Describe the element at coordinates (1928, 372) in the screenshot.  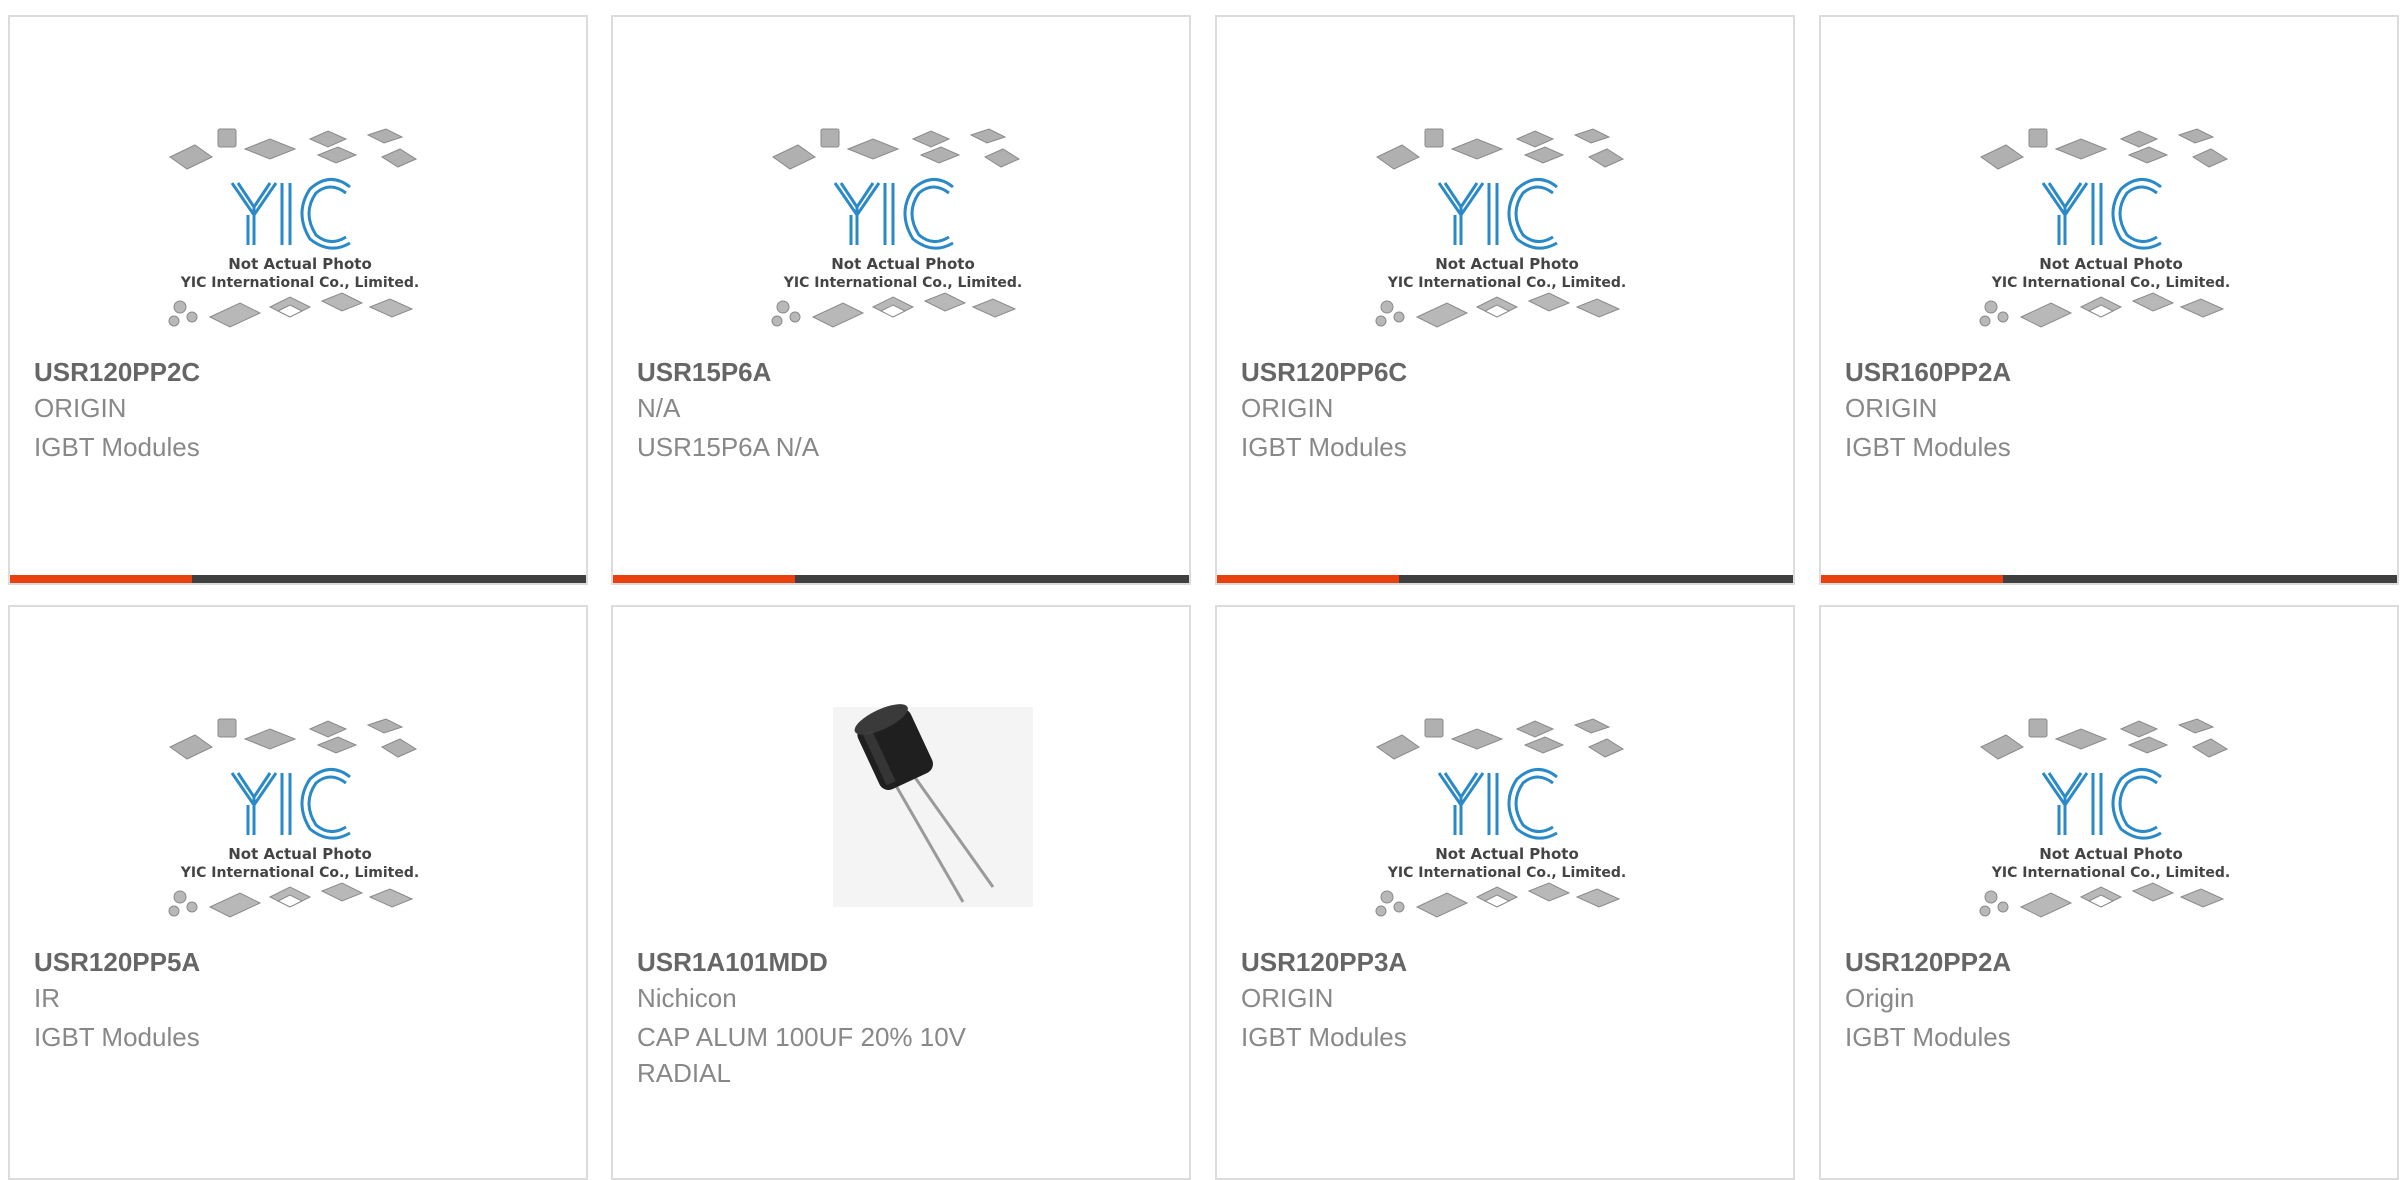
I see `part-number-link: USR160PP2A` at that location.